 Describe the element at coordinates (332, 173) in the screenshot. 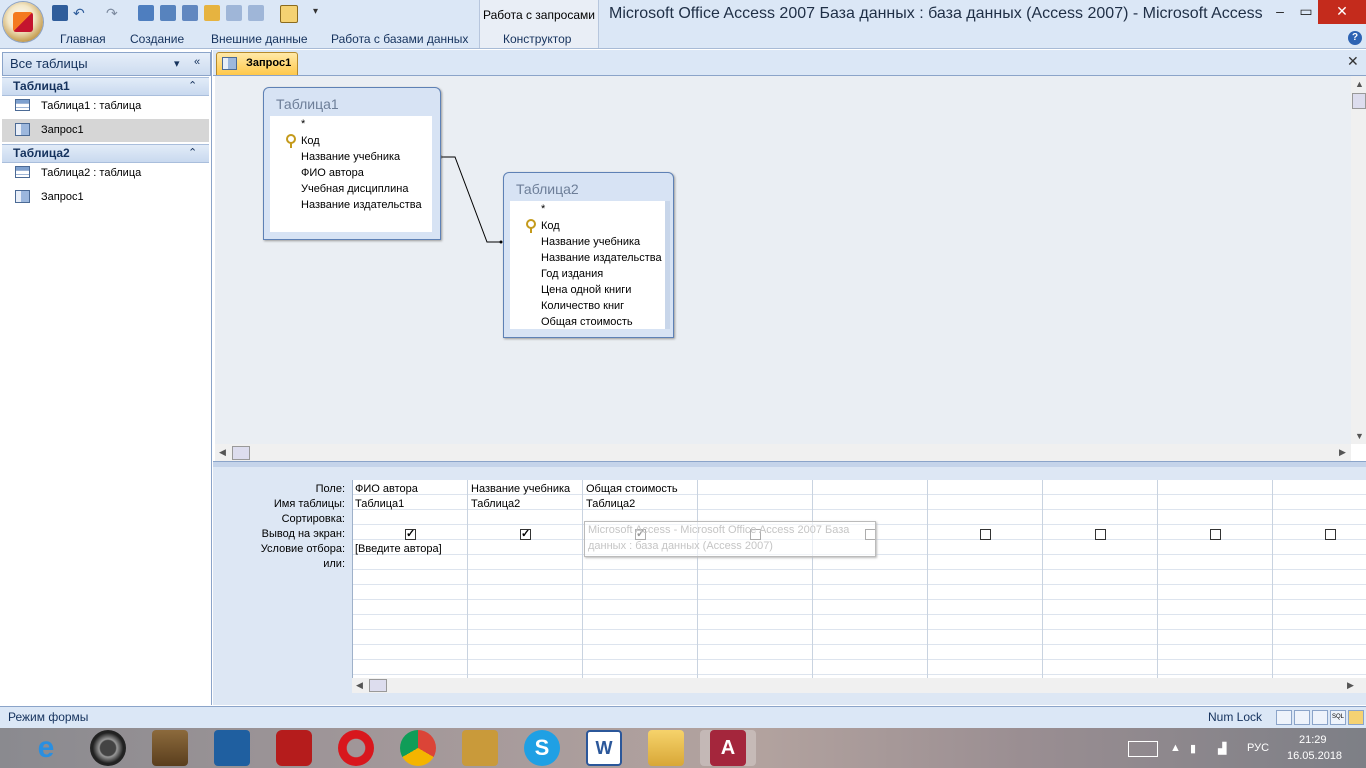

I see `field-item: ФИО автора` at that location.